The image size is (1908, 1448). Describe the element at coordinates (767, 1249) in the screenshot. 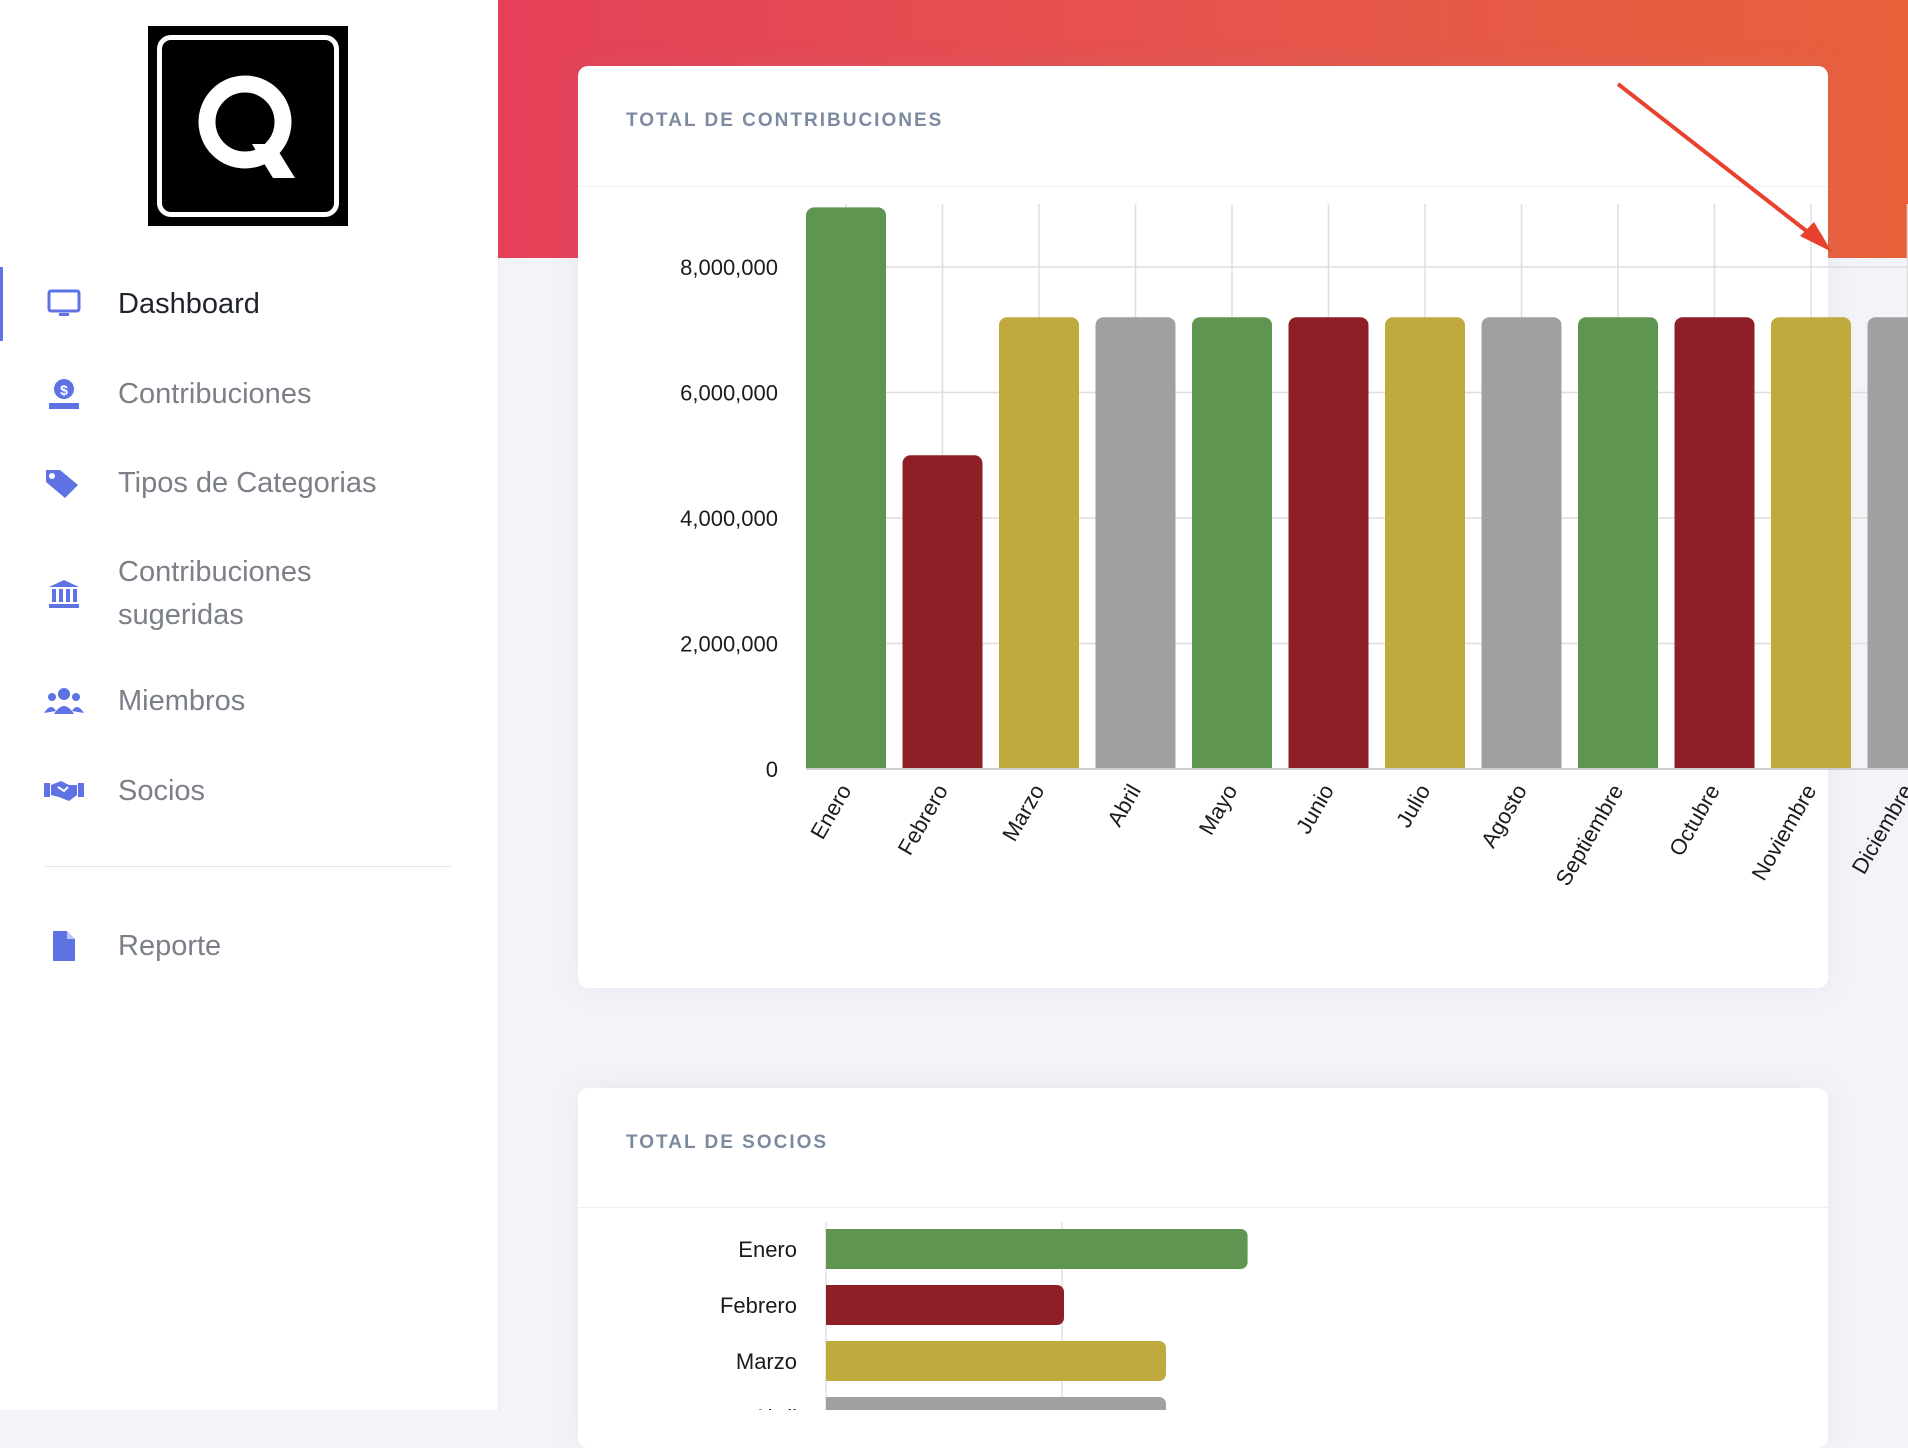

I see `y-category-label: Enero` at that location.